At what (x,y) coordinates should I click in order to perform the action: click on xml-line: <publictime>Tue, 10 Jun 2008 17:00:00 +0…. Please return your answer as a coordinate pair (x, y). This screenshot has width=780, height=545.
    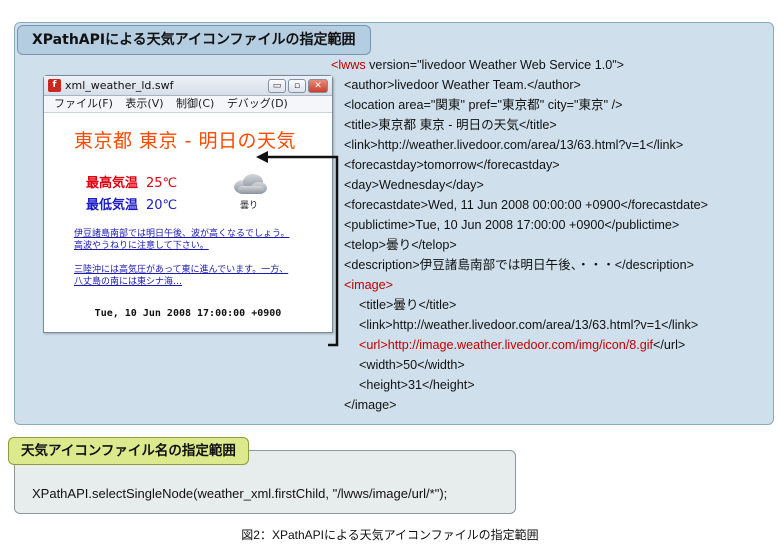
    Looking at the image, I should click on (512, 225).